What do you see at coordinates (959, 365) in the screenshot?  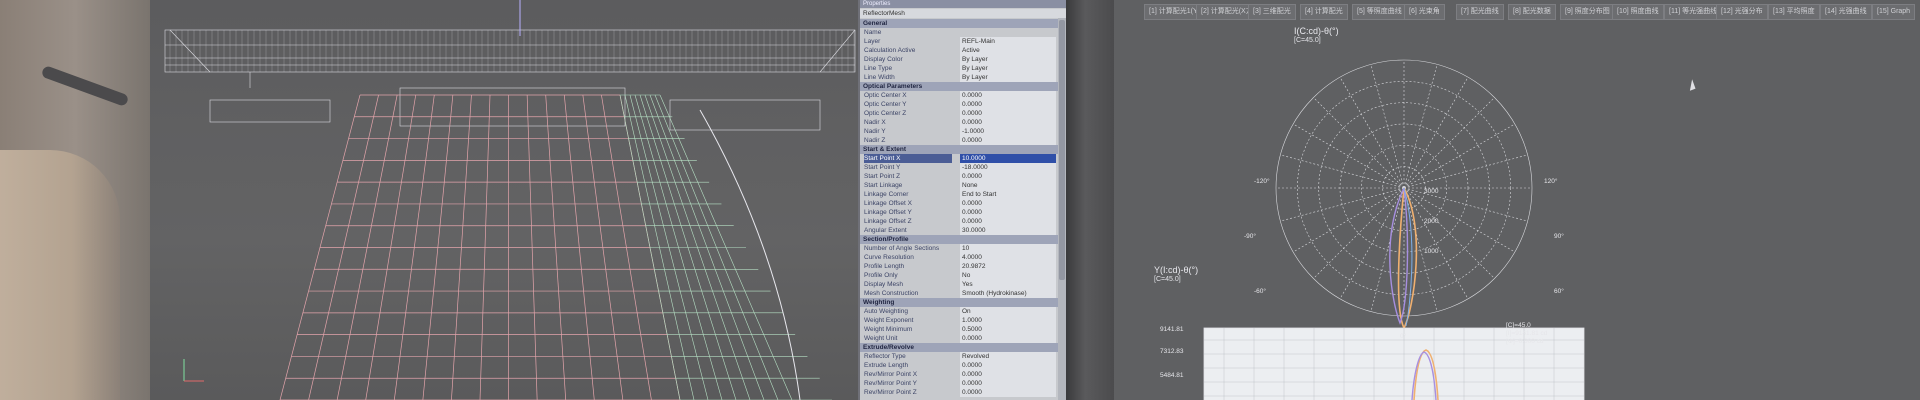 I see `property-row: Extrude Length 0.0000` at bounding box center [959, 365].